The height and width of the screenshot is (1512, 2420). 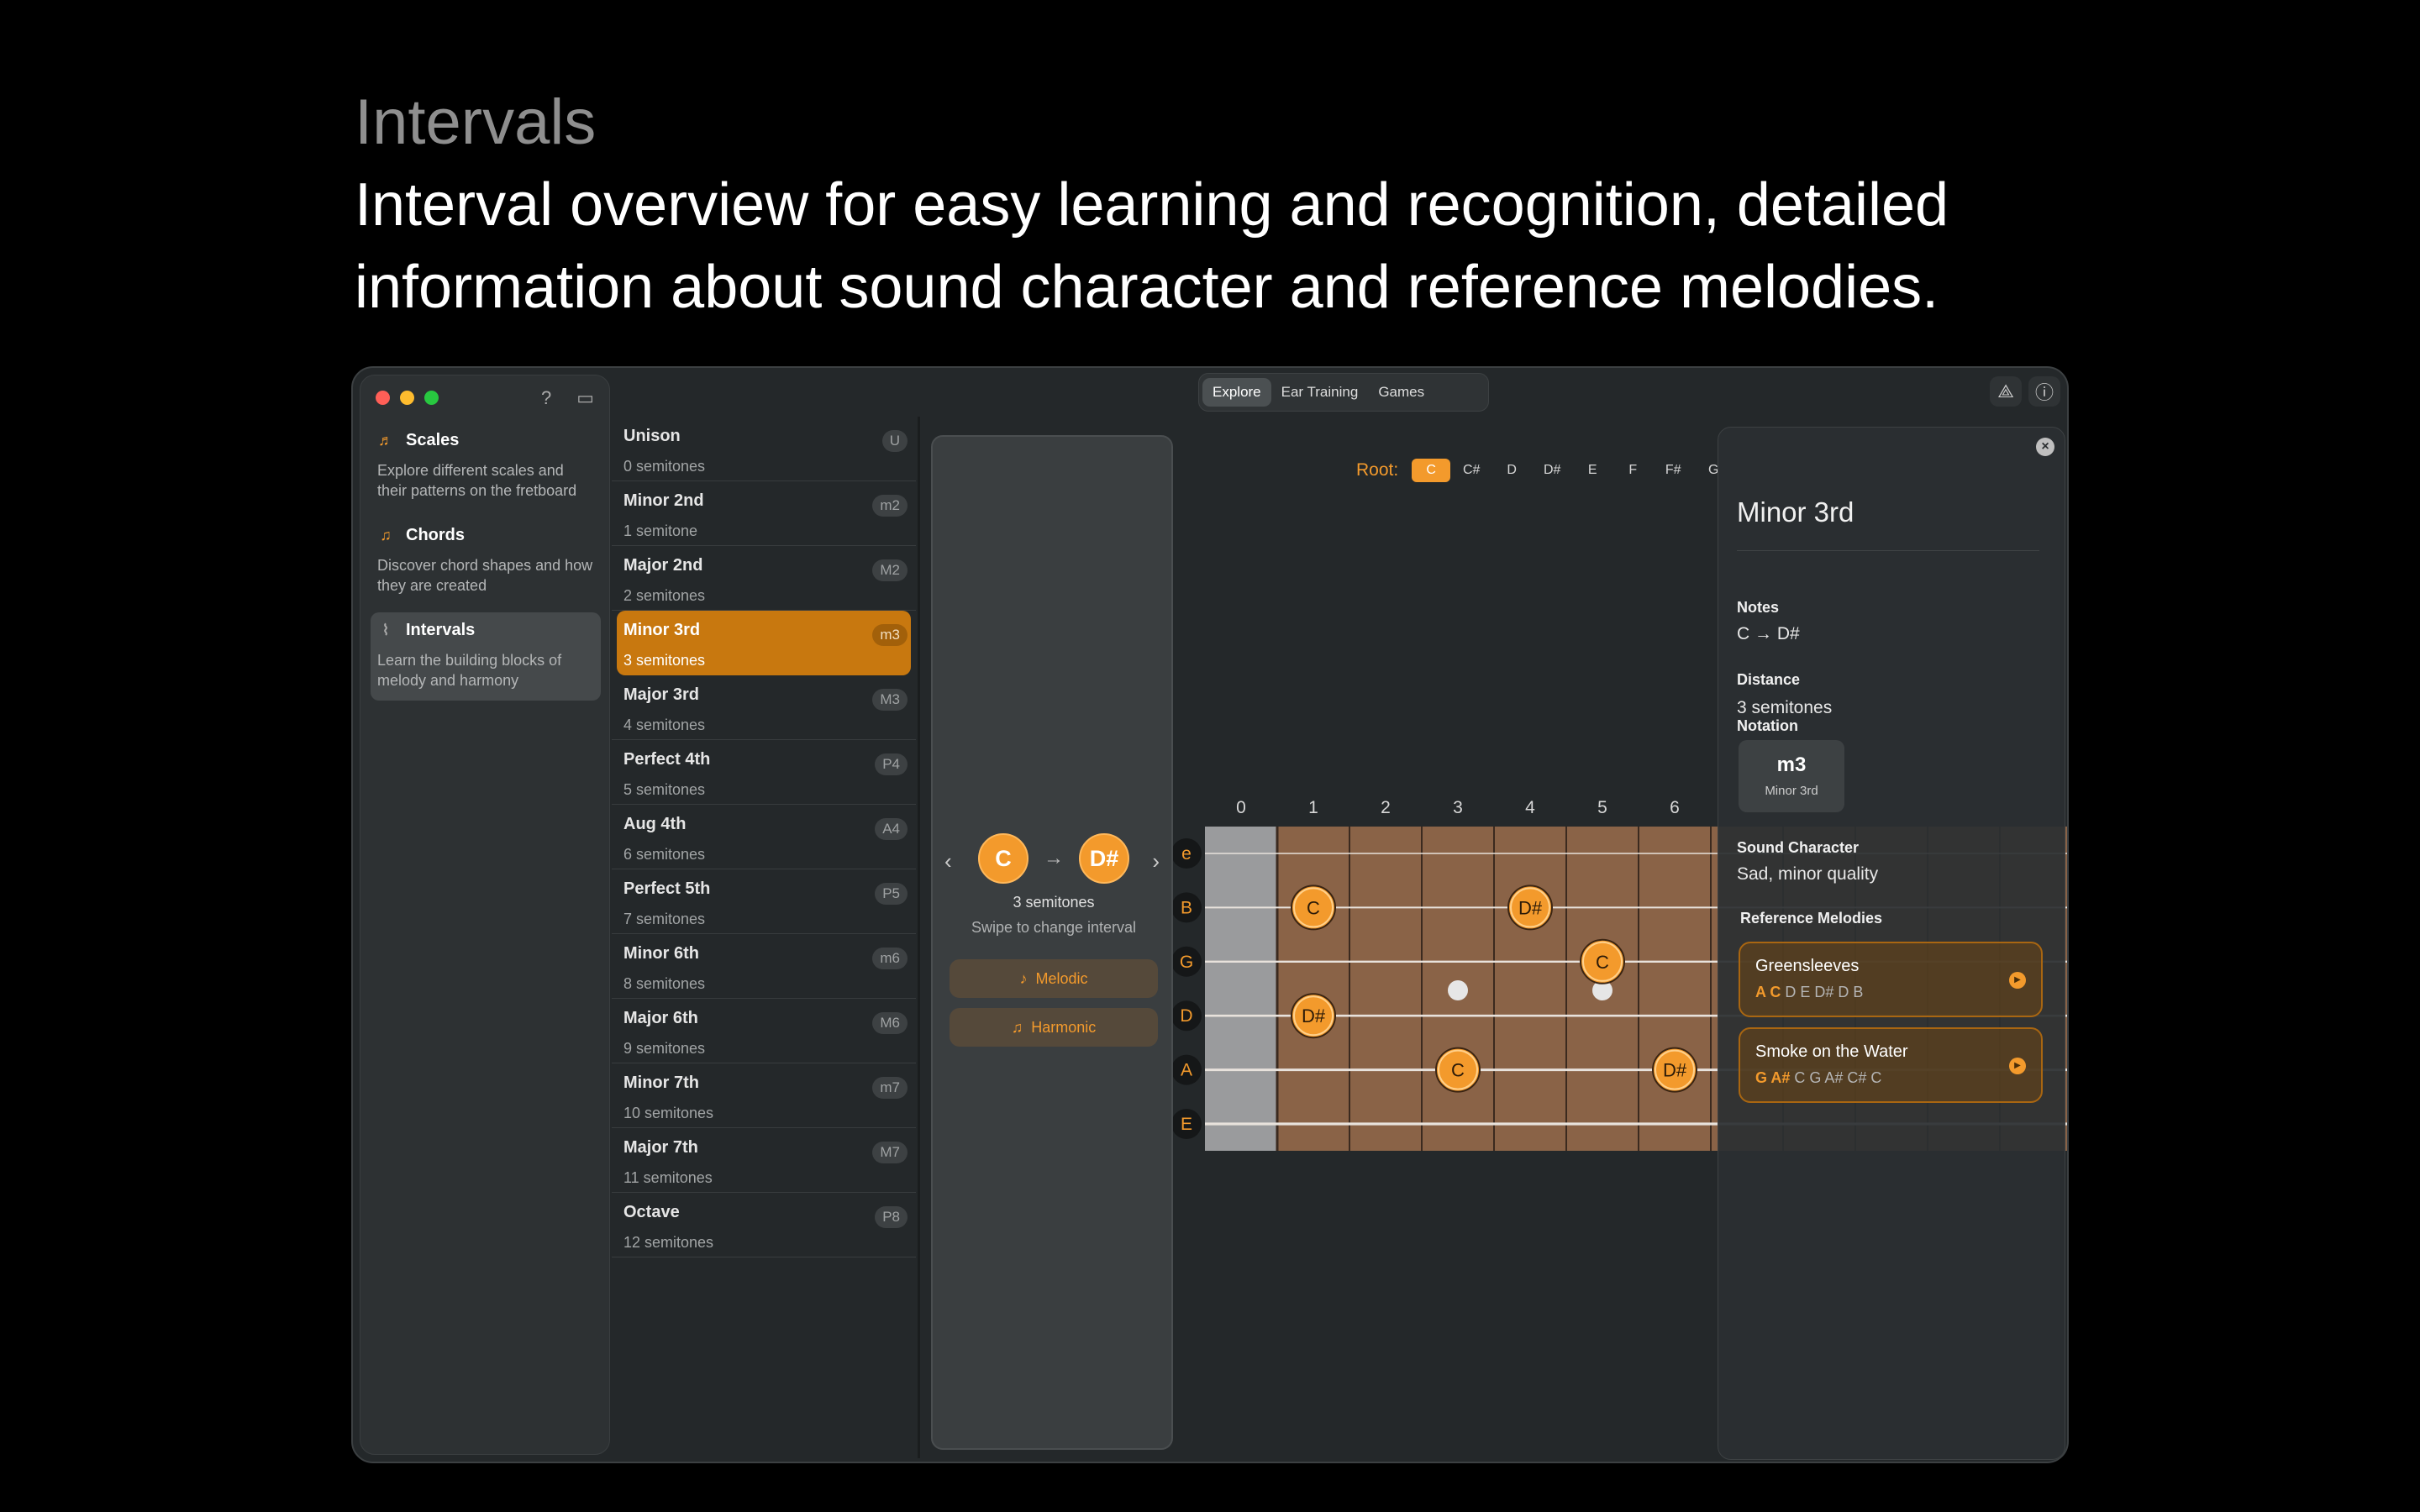 What do you see at coordinates (1054, 927) in the screenshot?
I see `swipe-hint: Swipe to change interval` at bounding box center [1054, 927].